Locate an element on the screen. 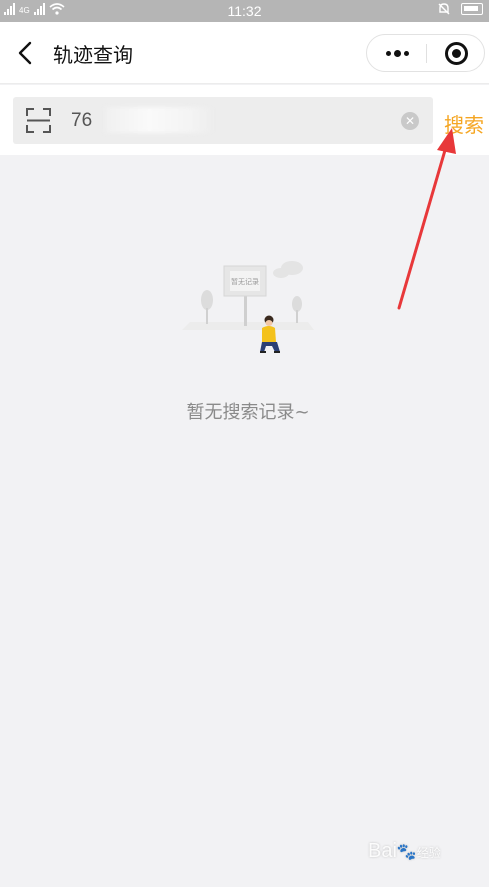  annotation-arrow is located at coordinates (426, 219).